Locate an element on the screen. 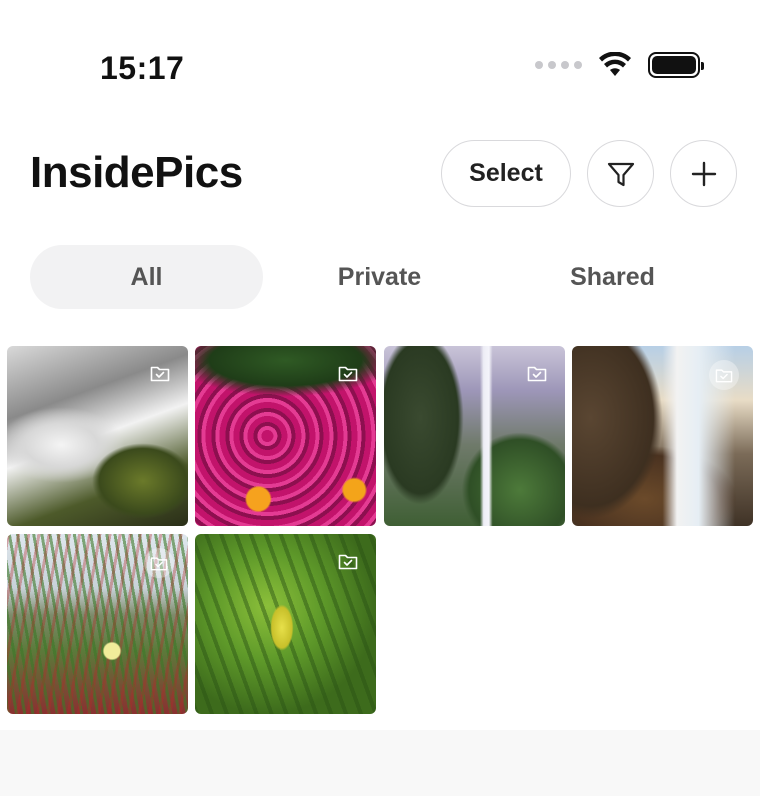  photo-thumbnail-coastal-grass is located at coordinates (97, 624).